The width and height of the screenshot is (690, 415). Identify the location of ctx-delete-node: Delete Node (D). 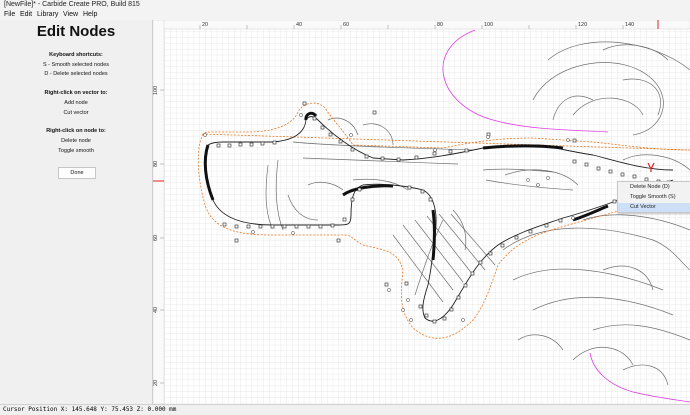
(654, 187).